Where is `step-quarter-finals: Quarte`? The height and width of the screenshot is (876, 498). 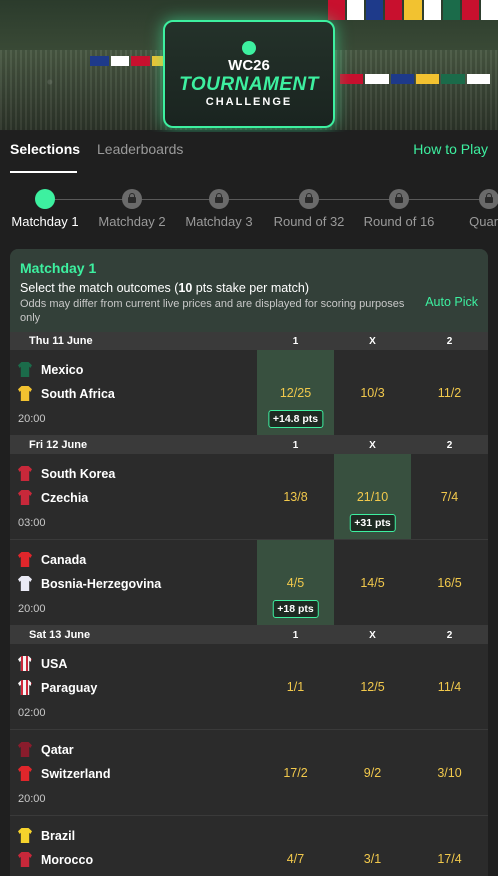 step-quarter-finals: Quarte is located at coordinates (471, 207).